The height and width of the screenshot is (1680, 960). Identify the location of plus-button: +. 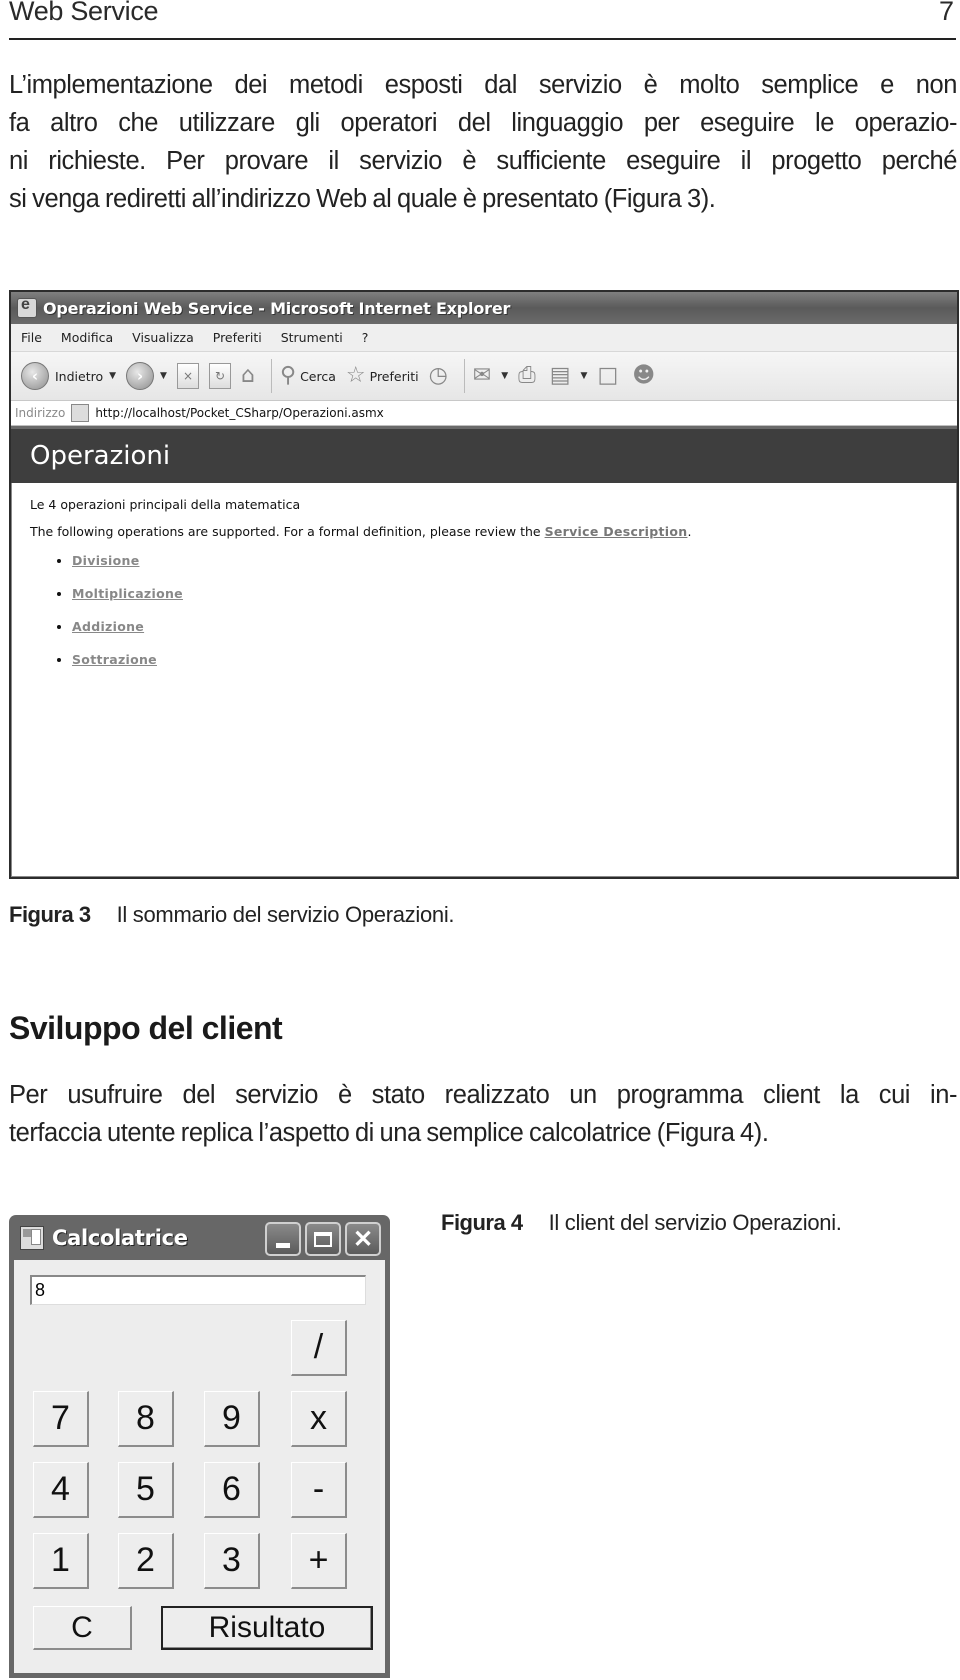
(319, 1561).